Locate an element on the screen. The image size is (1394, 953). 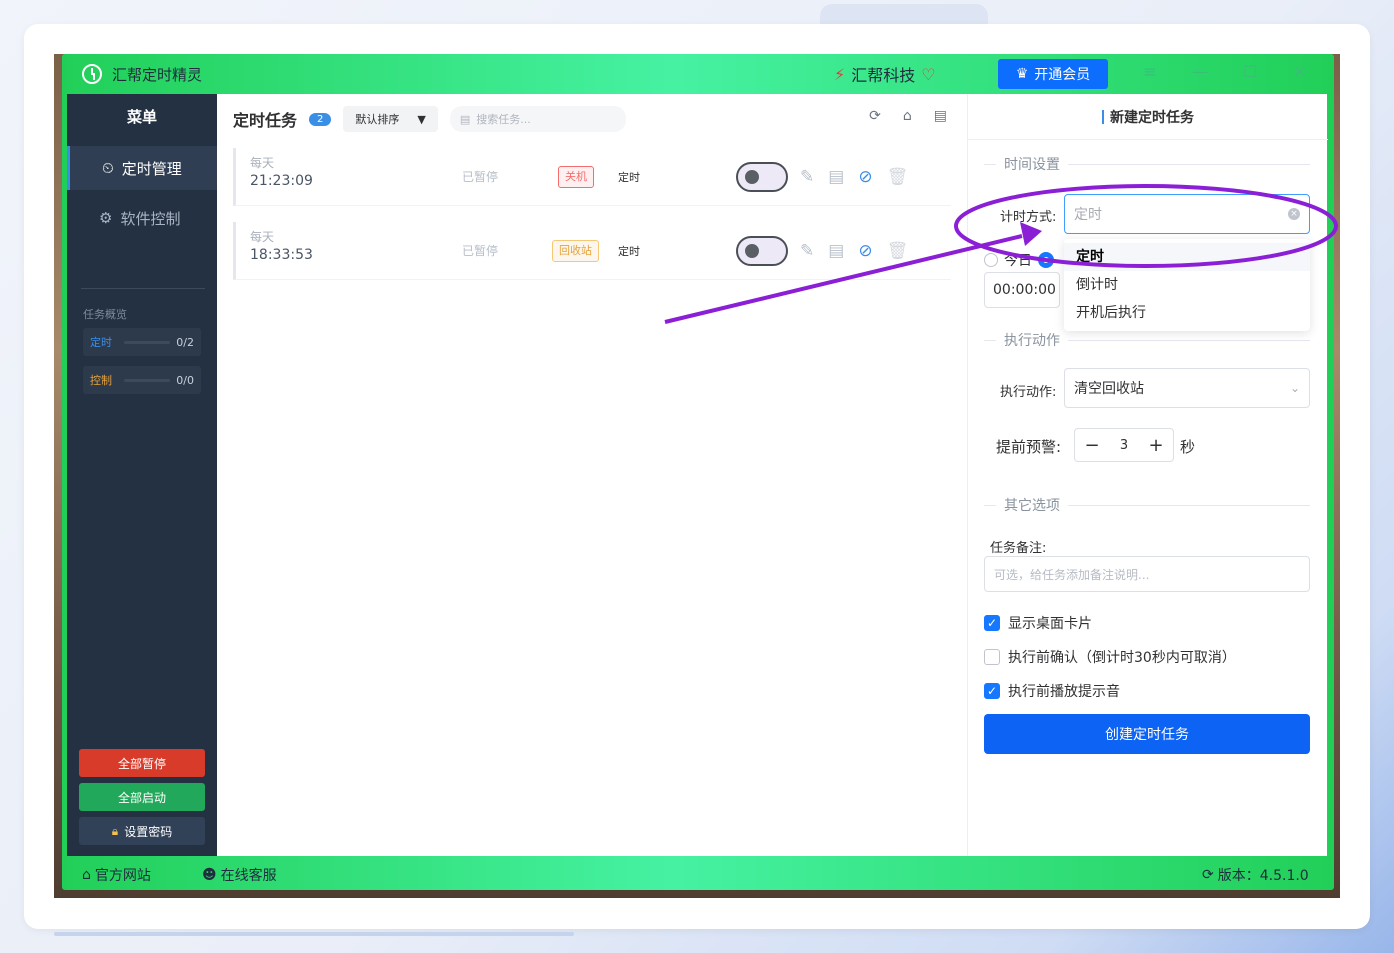
clear-icon: × is located at coordinates (1294, 214).